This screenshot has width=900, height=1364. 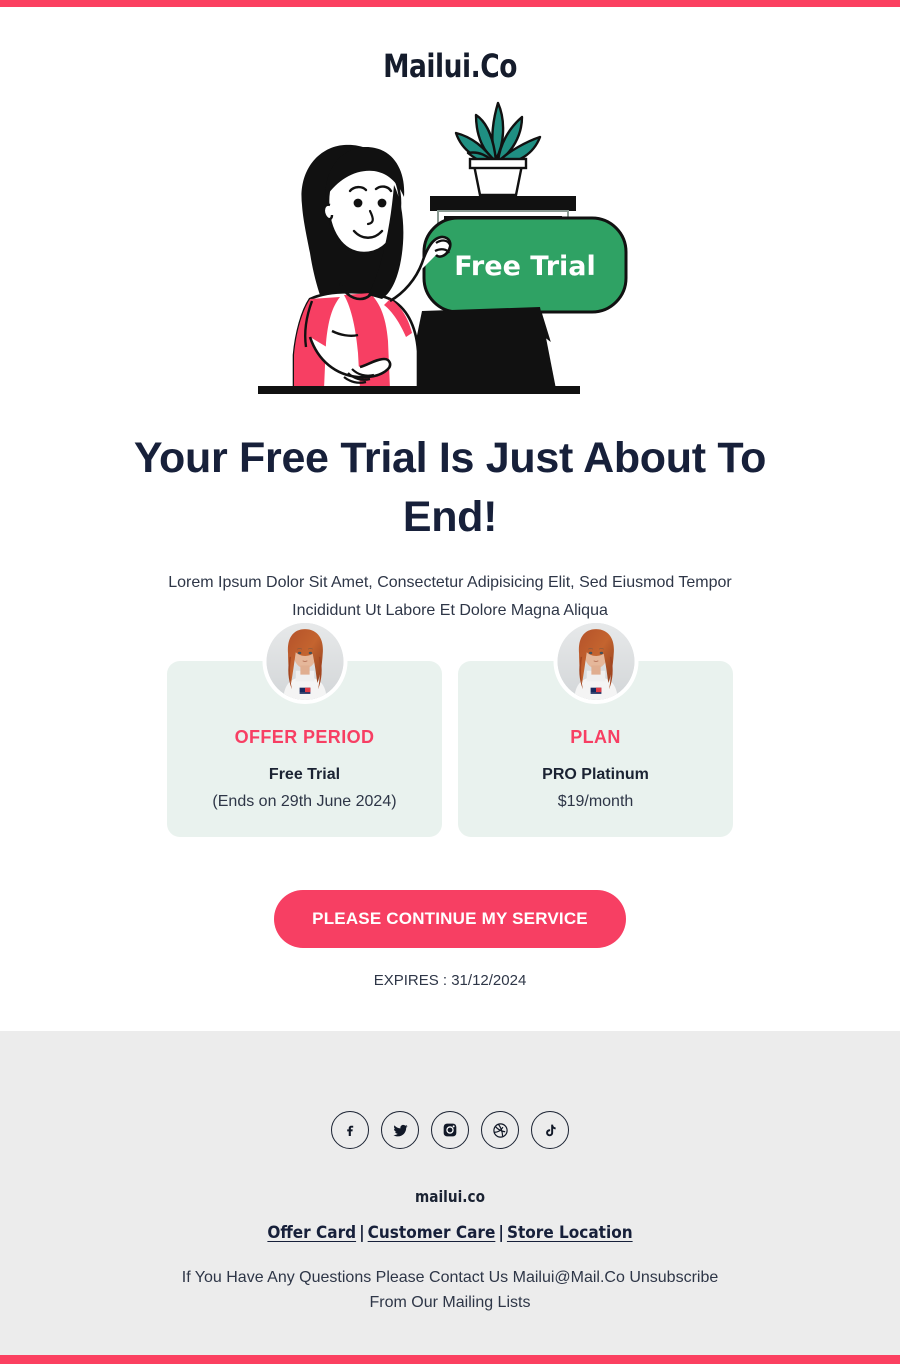 I want to click on footer-link-customer-care: Customer Care, so click(x=432, y=1233).